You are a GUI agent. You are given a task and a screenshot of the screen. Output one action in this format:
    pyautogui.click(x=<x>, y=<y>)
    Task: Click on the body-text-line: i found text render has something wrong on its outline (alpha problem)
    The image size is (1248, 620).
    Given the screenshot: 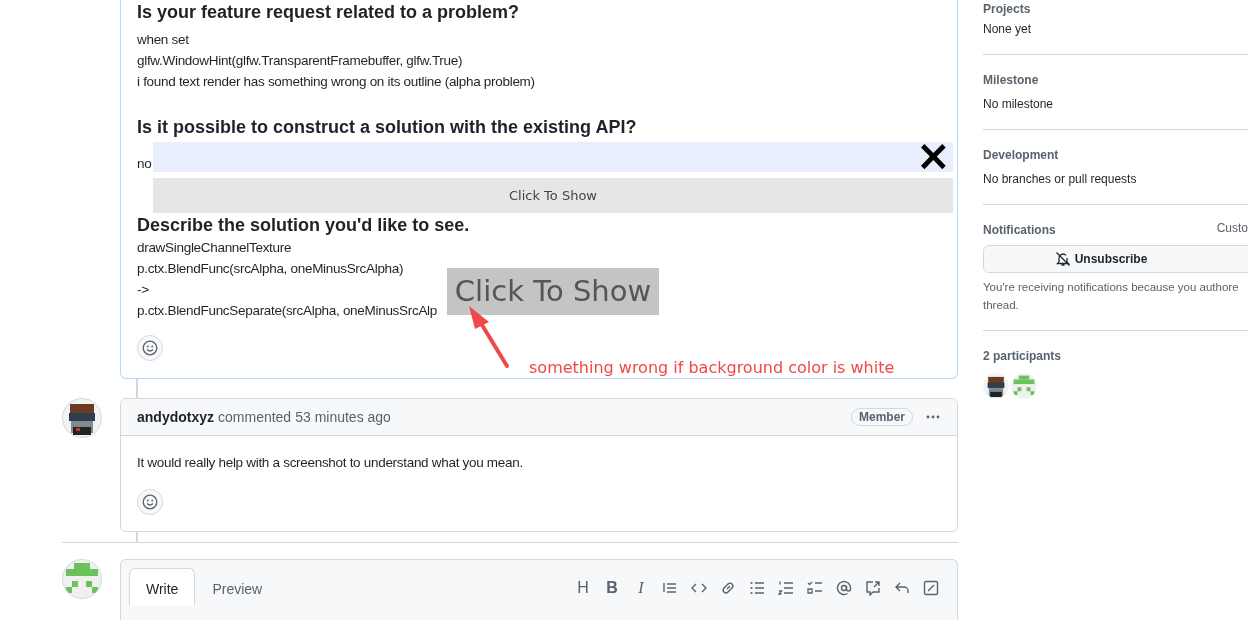 What is the action you would take?
    pyautogui.click(x=336, y=82)
    